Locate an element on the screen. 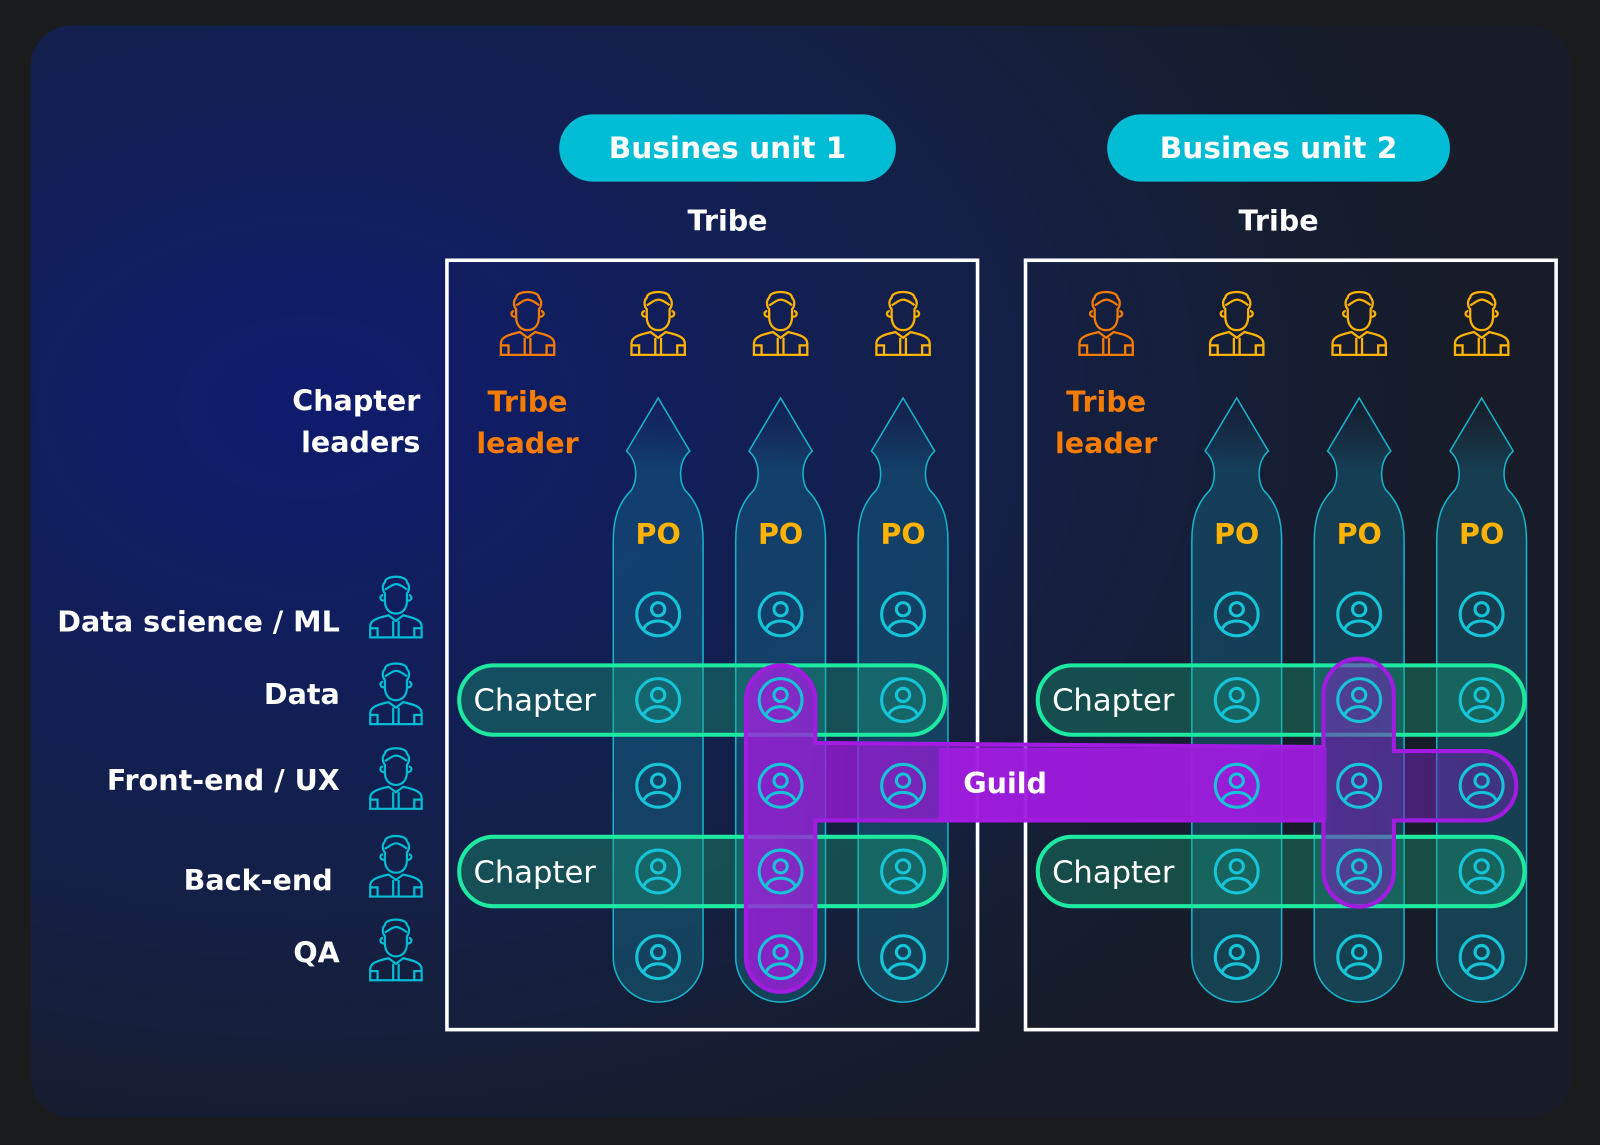 The image size is (1600, 1145). po-label-1-1: PO is located at coordinates (658, 534).